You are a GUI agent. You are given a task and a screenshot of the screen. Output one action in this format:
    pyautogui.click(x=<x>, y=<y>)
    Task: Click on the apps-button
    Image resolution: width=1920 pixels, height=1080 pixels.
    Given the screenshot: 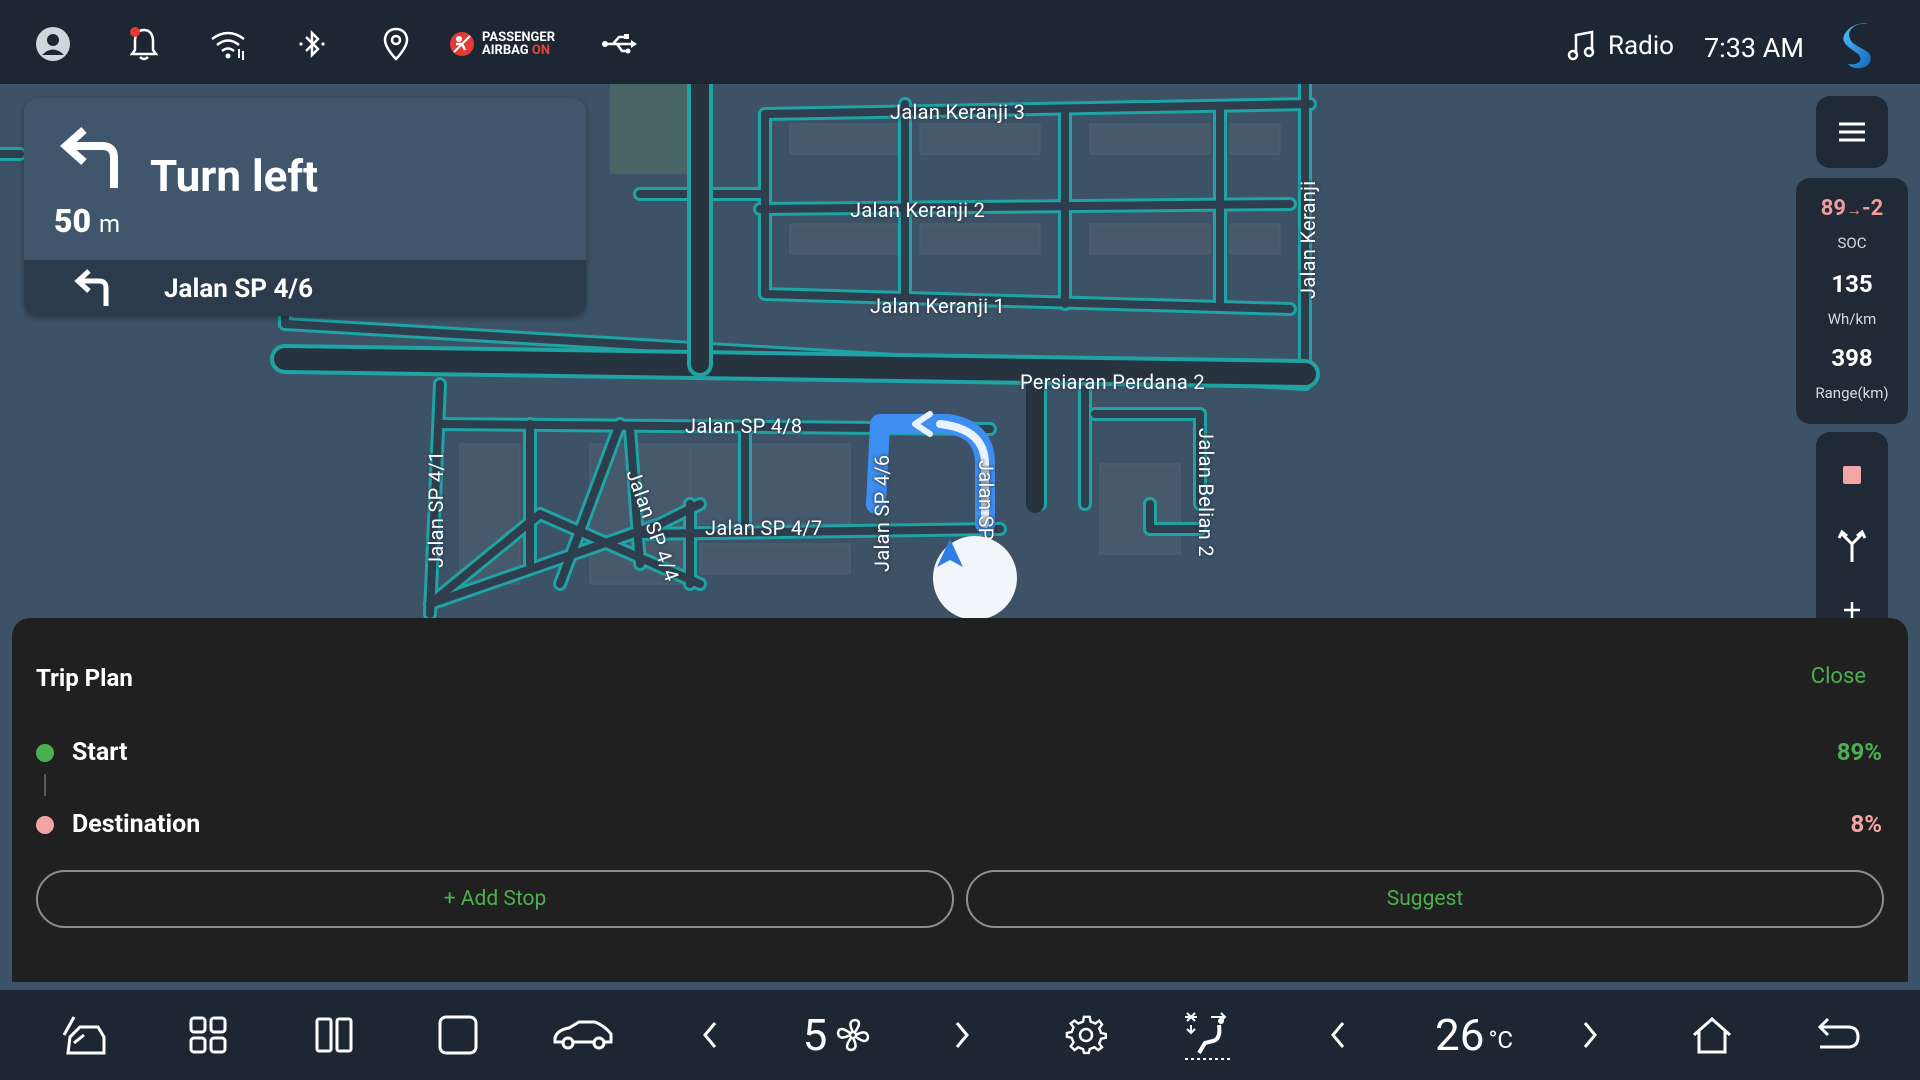 What is the action you would take?
    pyautogui.click(x=208, y=1035)
    